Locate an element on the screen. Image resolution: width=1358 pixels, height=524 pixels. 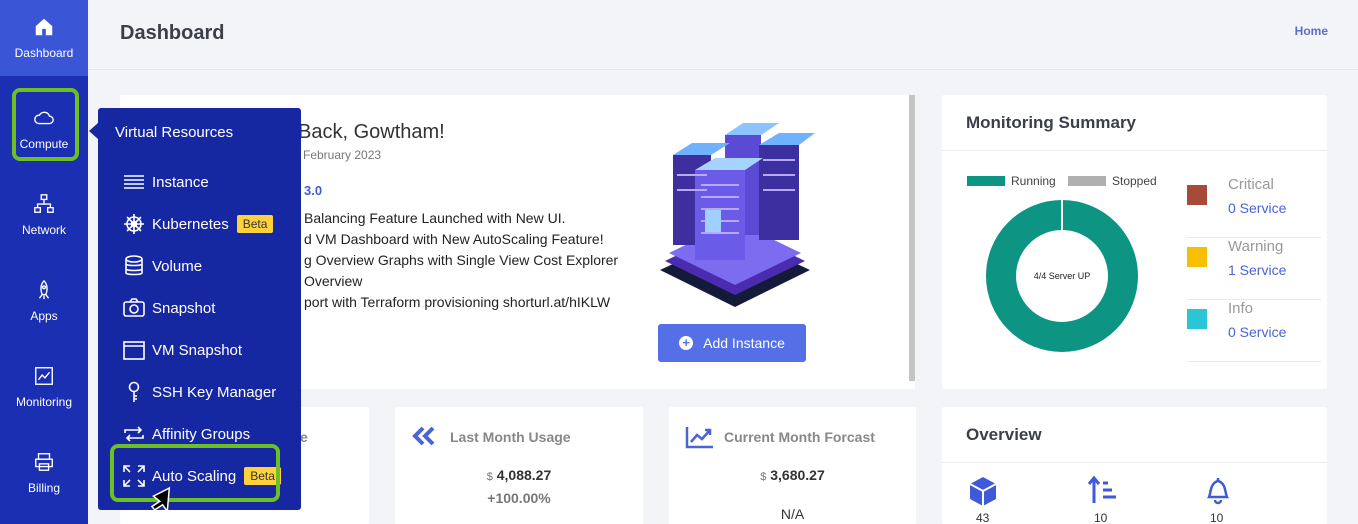
status-name: Info is located at coordinates (1241, 308).